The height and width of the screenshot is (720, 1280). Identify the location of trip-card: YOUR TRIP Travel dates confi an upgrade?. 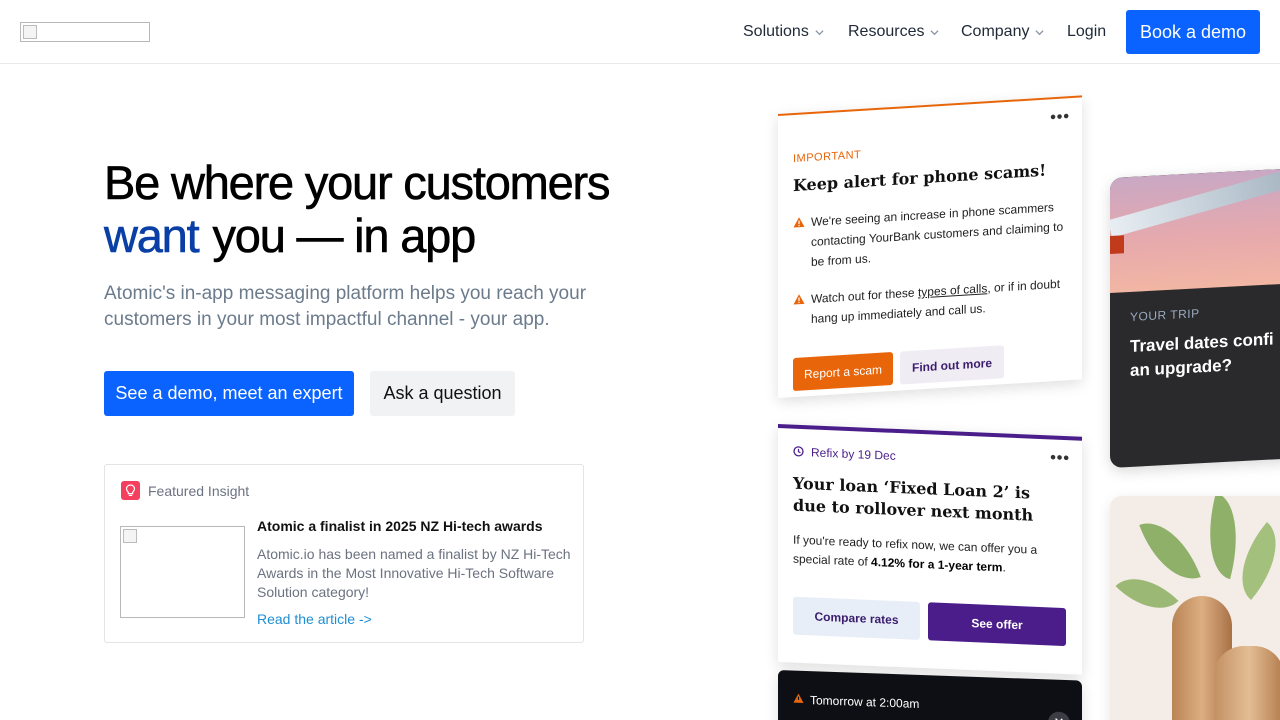
(1195, 318).